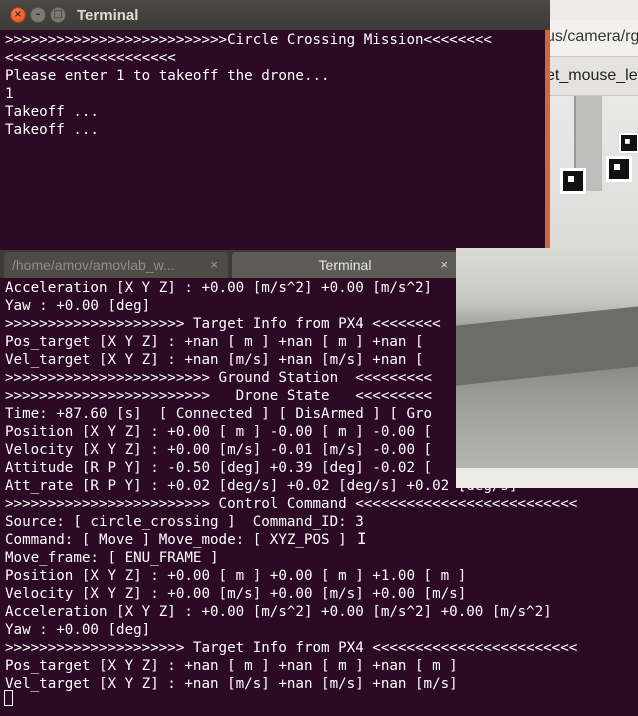 The width and height of the screenshot is (638, 716). I want to click on terminal-line: <<<<<<<<<<<<<<<<<<<<, so click(90, 58).